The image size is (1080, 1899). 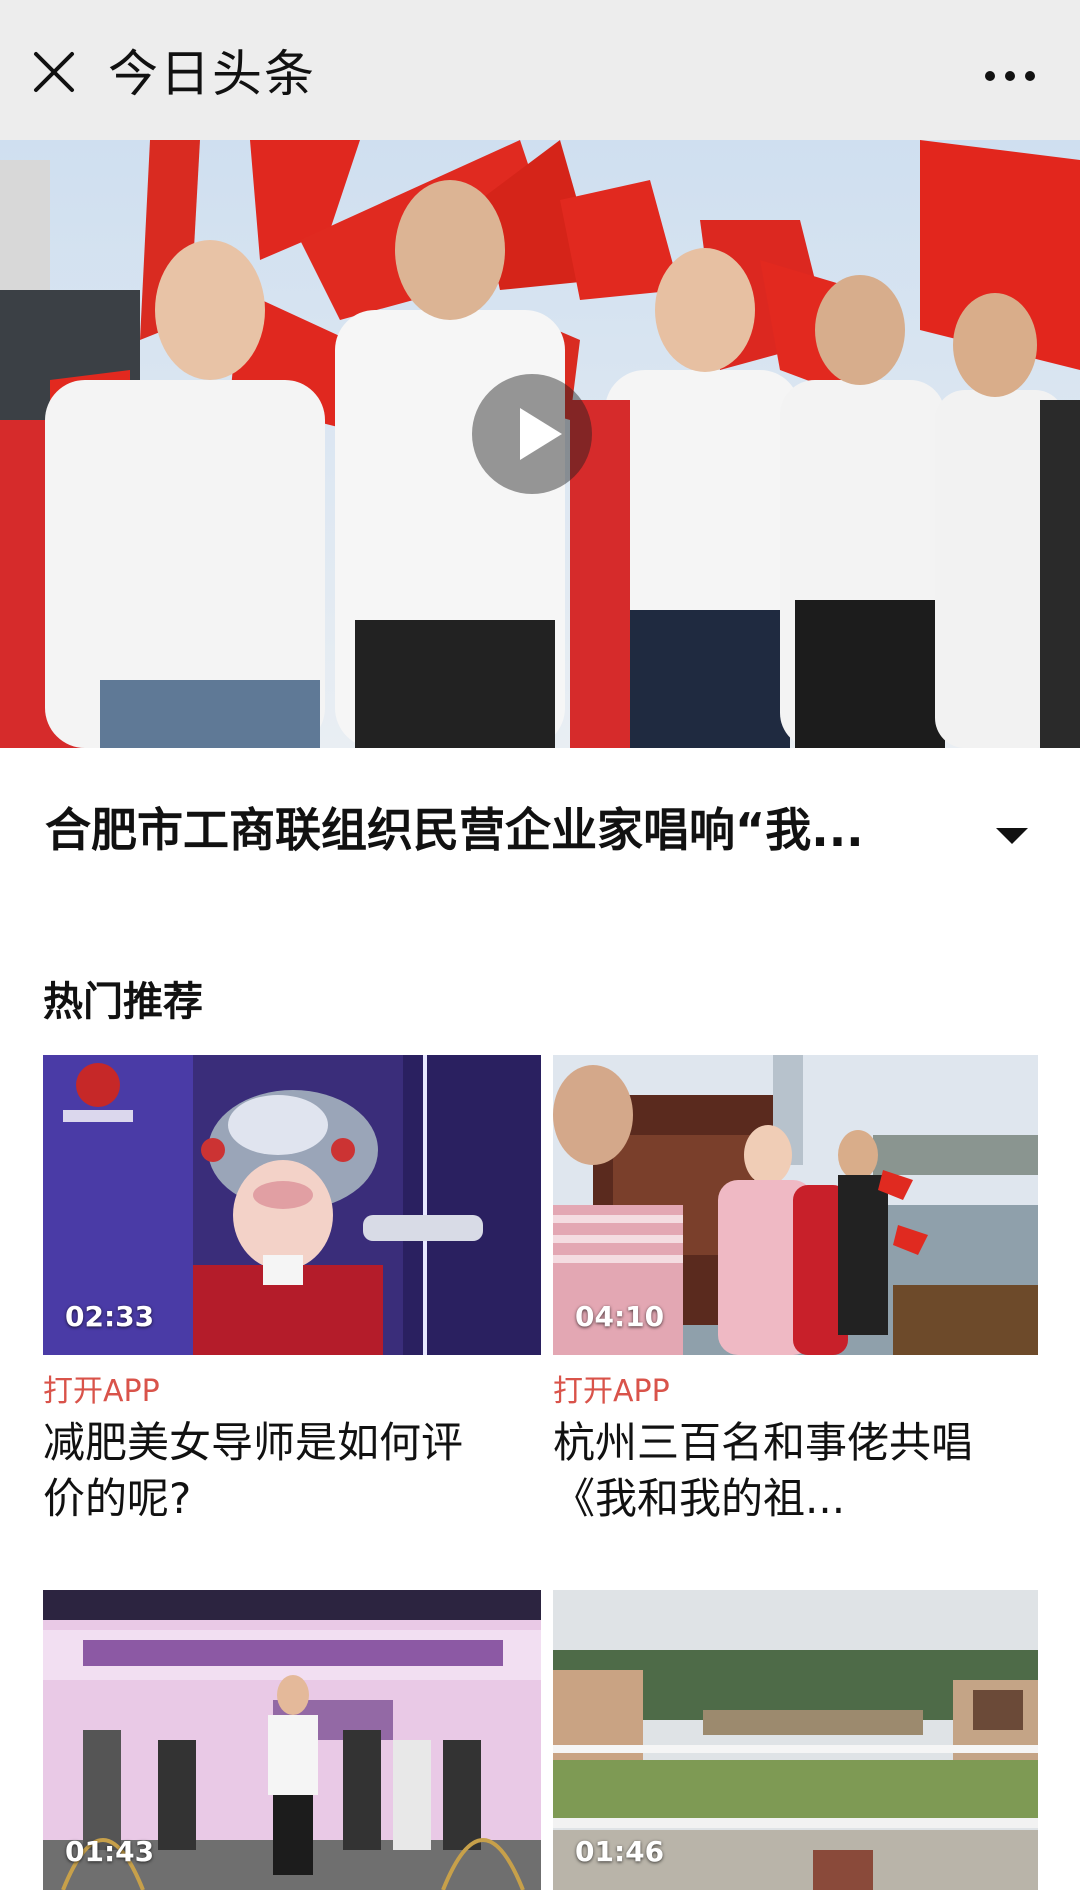 What do you see at coordinates (1010, 76) in the screenshot?
I see `more-dots-icon` at bounding box center [1010, 76].